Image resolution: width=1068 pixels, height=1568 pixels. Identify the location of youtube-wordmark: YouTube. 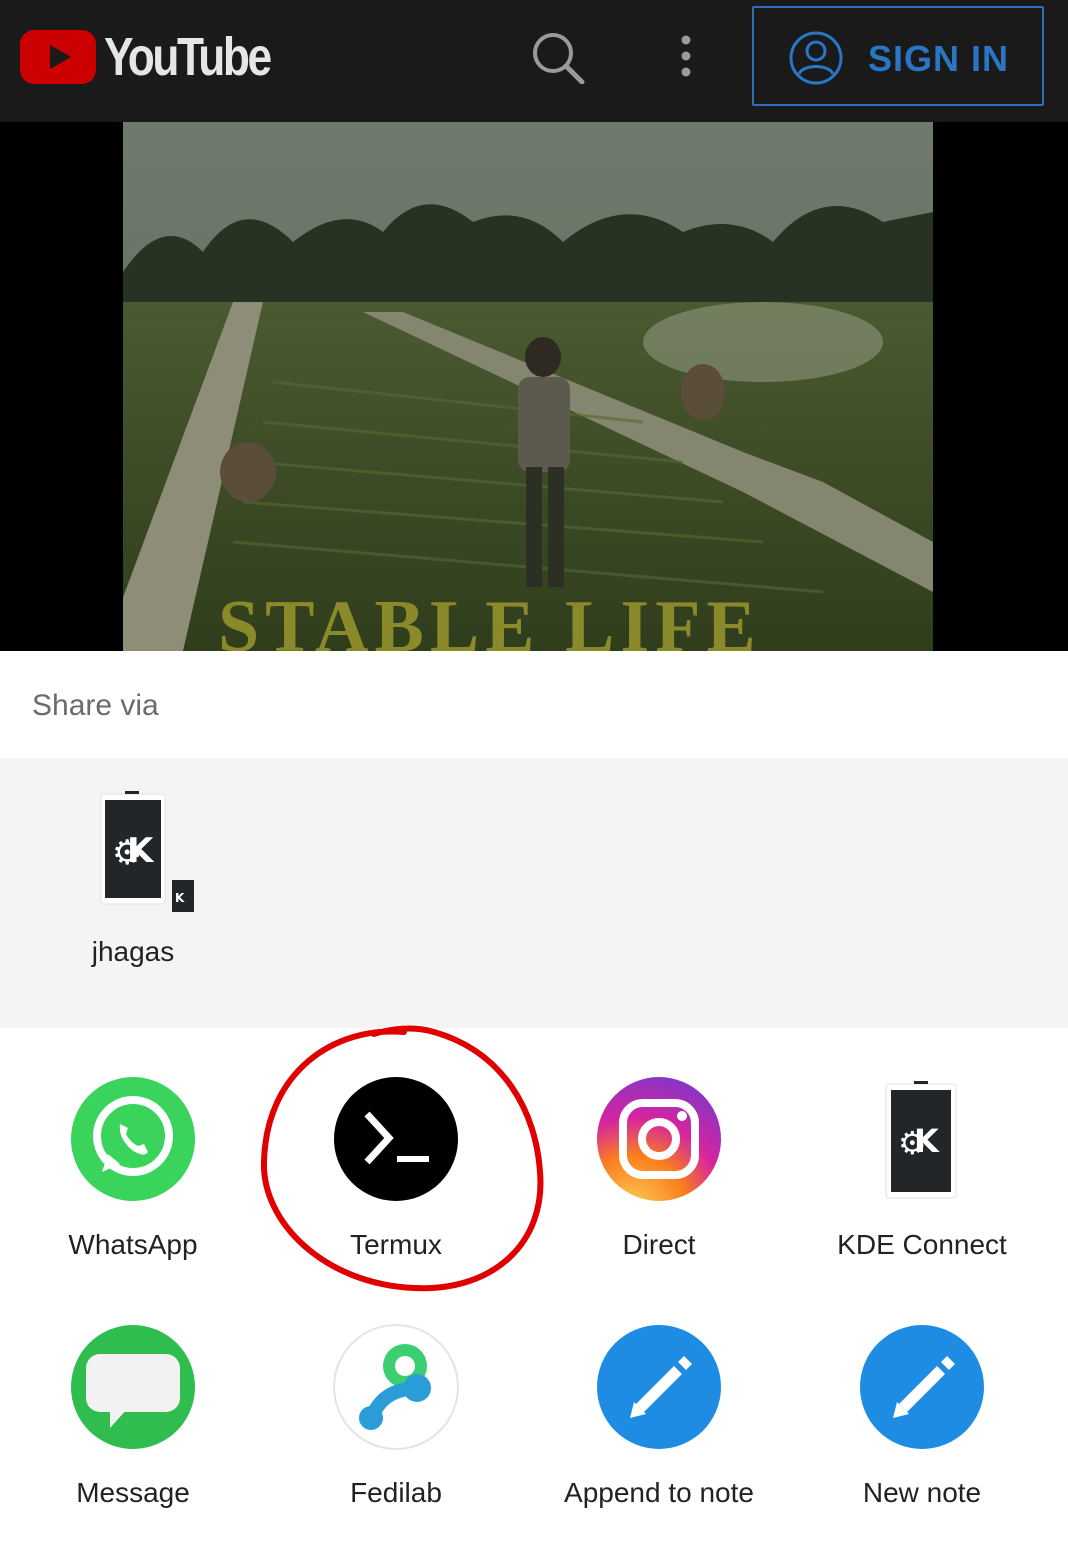
(188, 57).